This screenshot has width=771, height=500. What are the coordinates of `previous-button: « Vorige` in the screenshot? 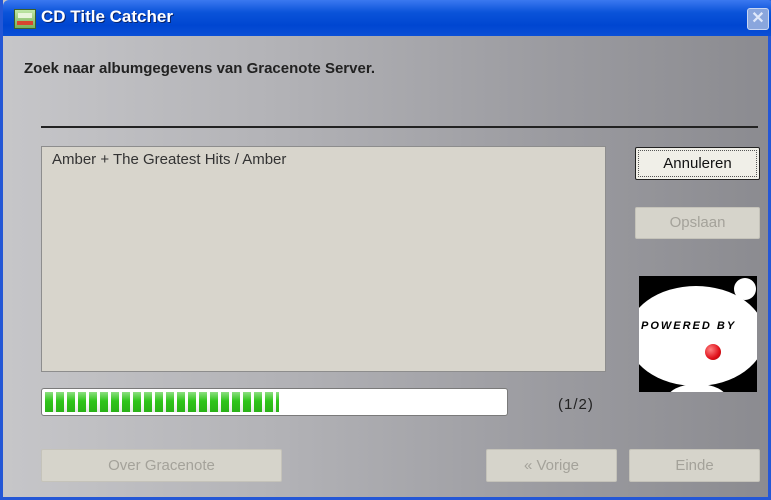 It's located at (551, 465).